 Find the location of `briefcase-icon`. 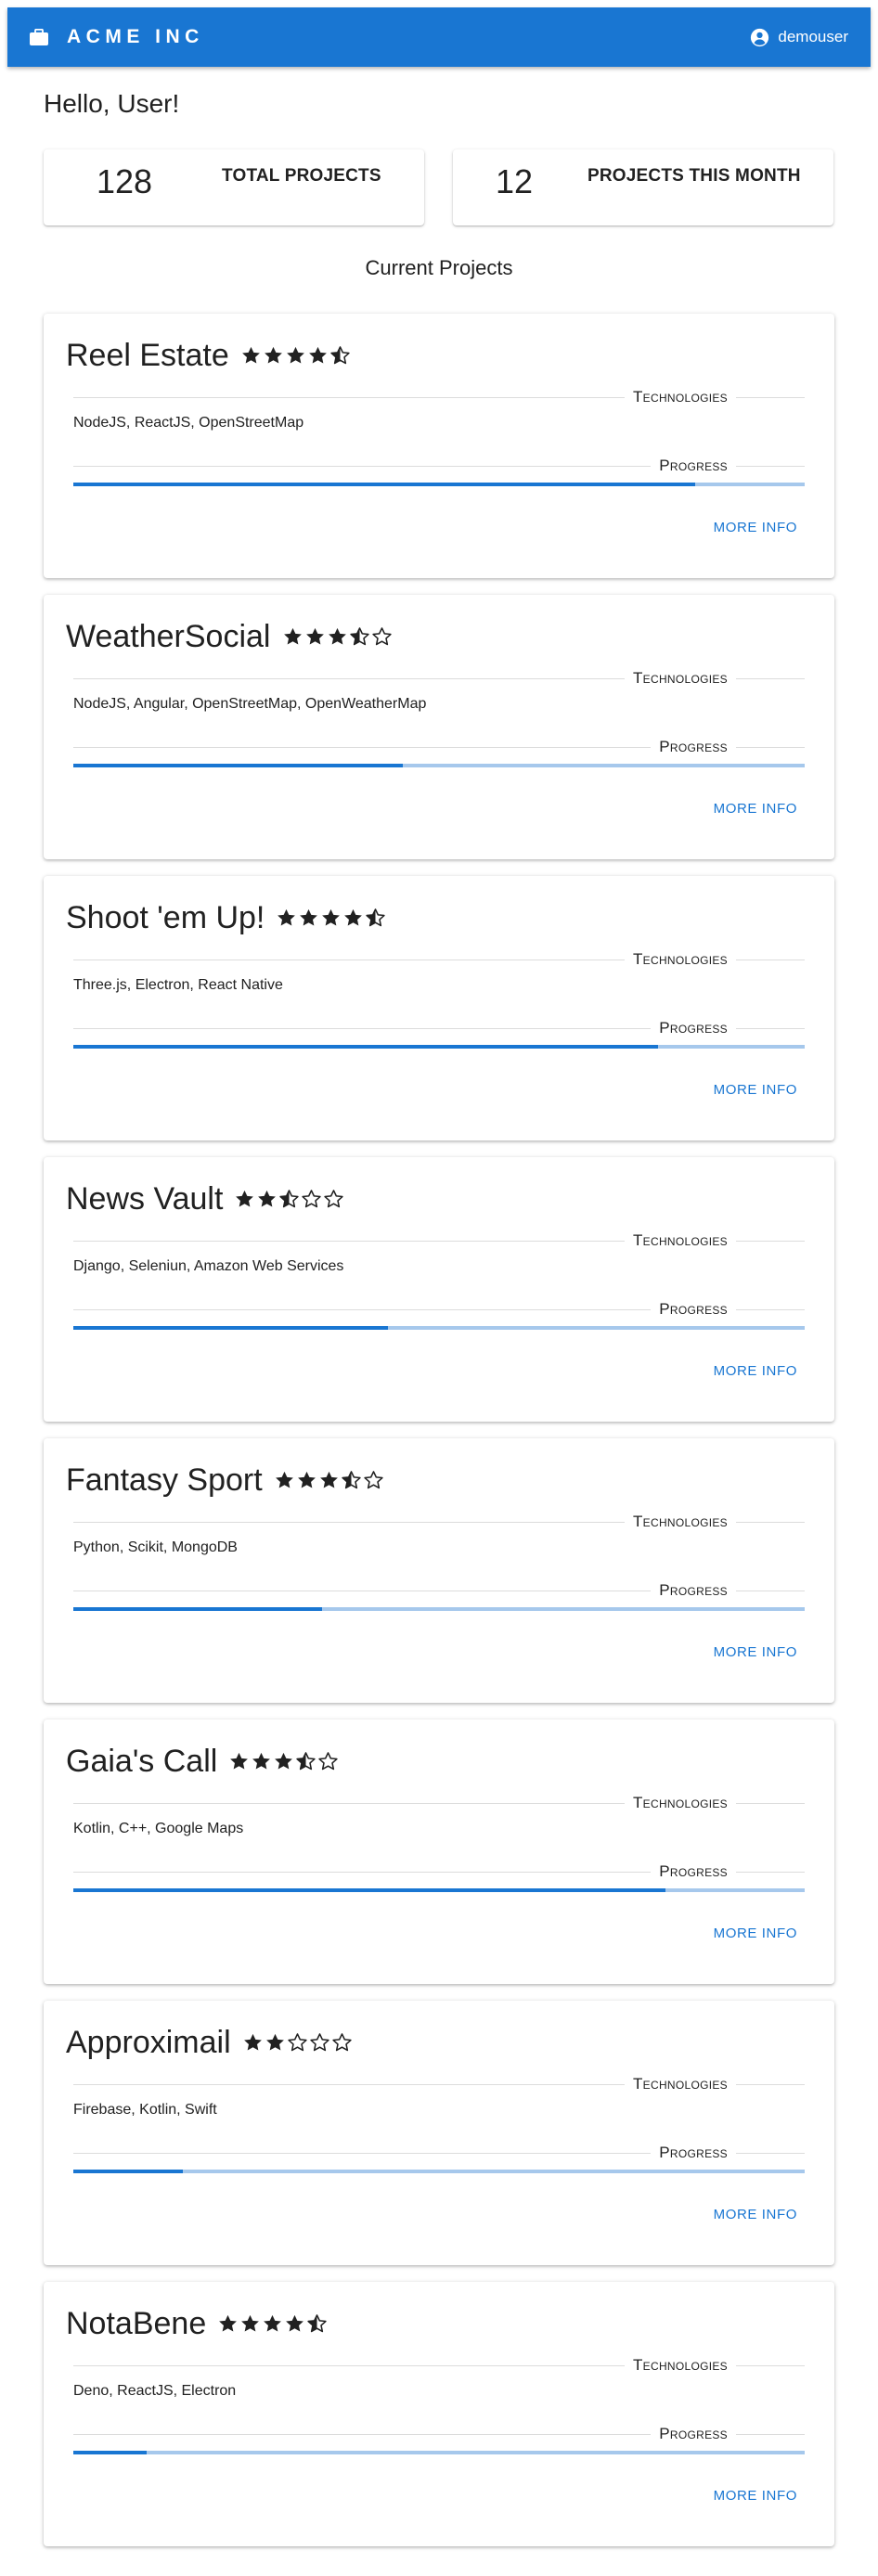

briefcase-icon is located at coordinates (39, 37).